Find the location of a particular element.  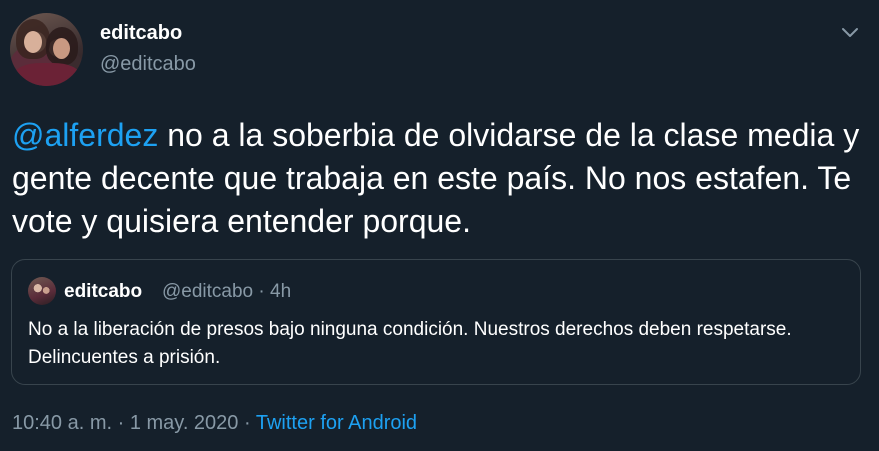

author-handle: @editcabo is located at coordinates (148, 64).